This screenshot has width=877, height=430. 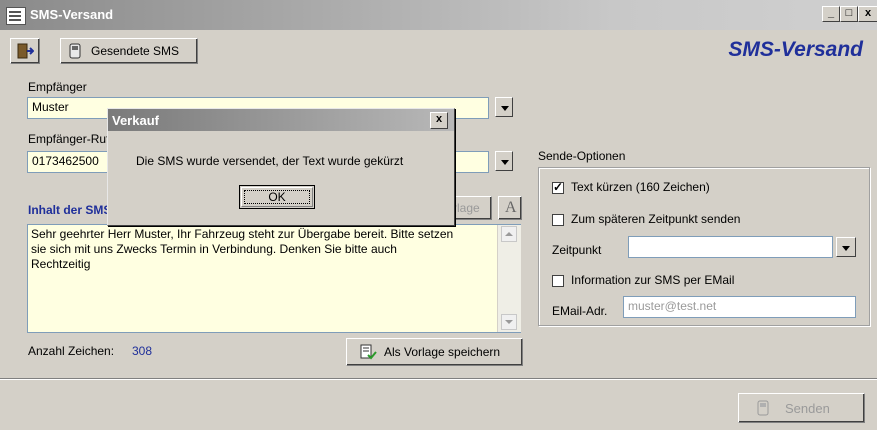 I want to click on font-icon: A, so click(x=511, y=207).